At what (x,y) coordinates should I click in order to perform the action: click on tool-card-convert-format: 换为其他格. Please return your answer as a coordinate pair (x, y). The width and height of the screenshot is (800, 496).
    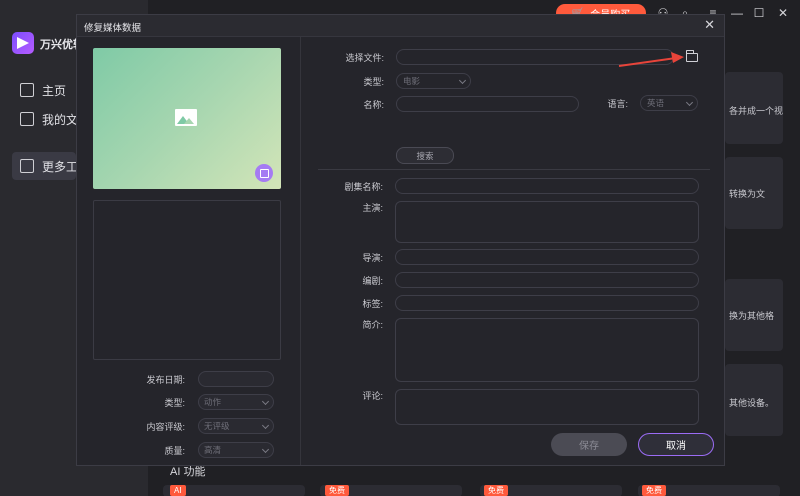
    Looking at the image, I should click on (754, 315).